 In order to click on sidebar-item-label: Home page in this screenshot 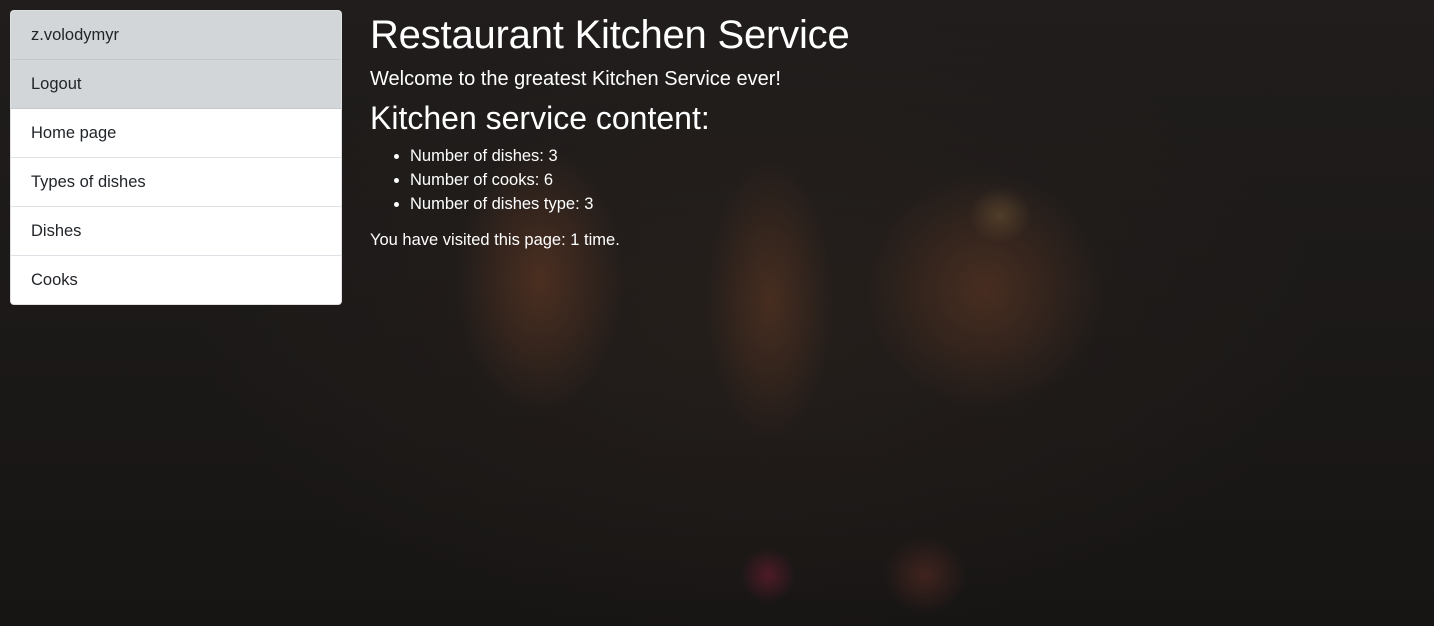, I will do `click(74, 133)`.